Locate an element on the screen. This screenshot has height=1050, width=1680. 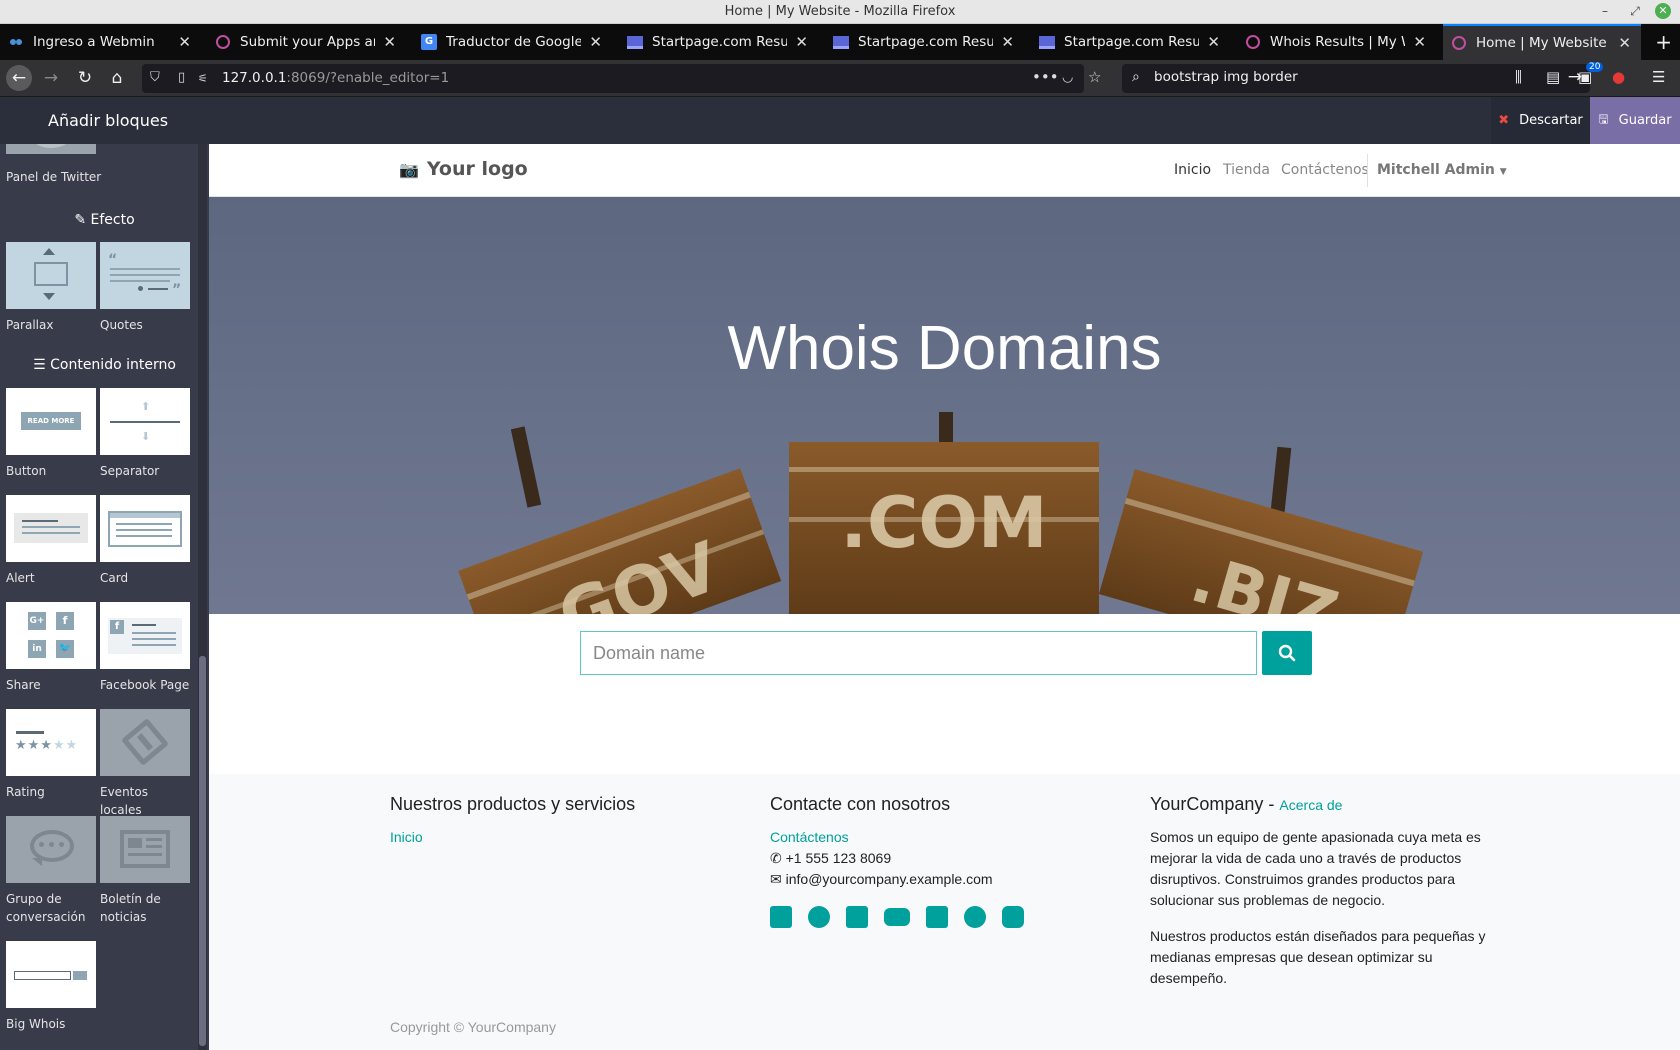
snippet-parallax: Parallax is located at coordinates (51, 288).